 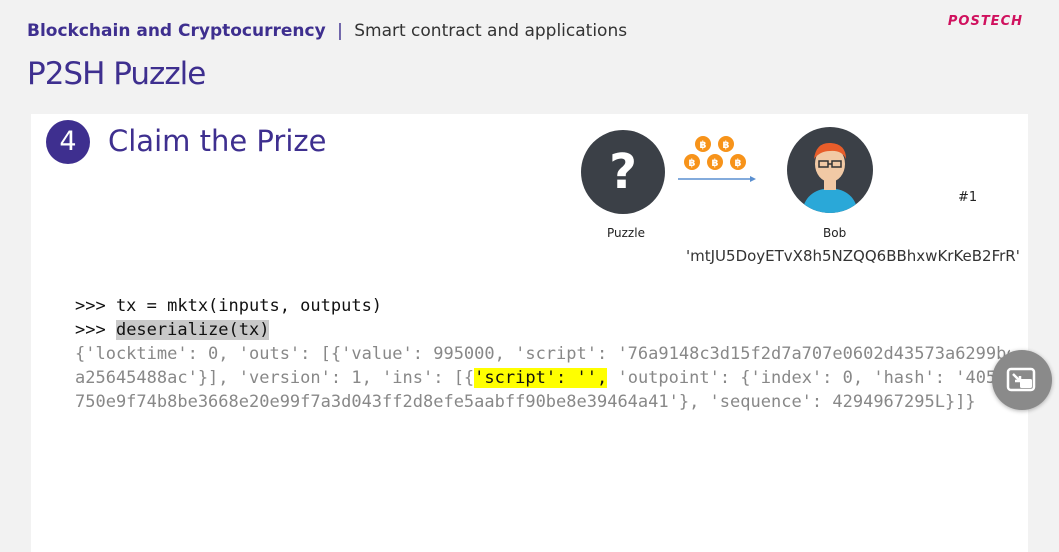 I want to click on course-title: Blockchain and Cryptocurrency, so click(x=176, y=31).